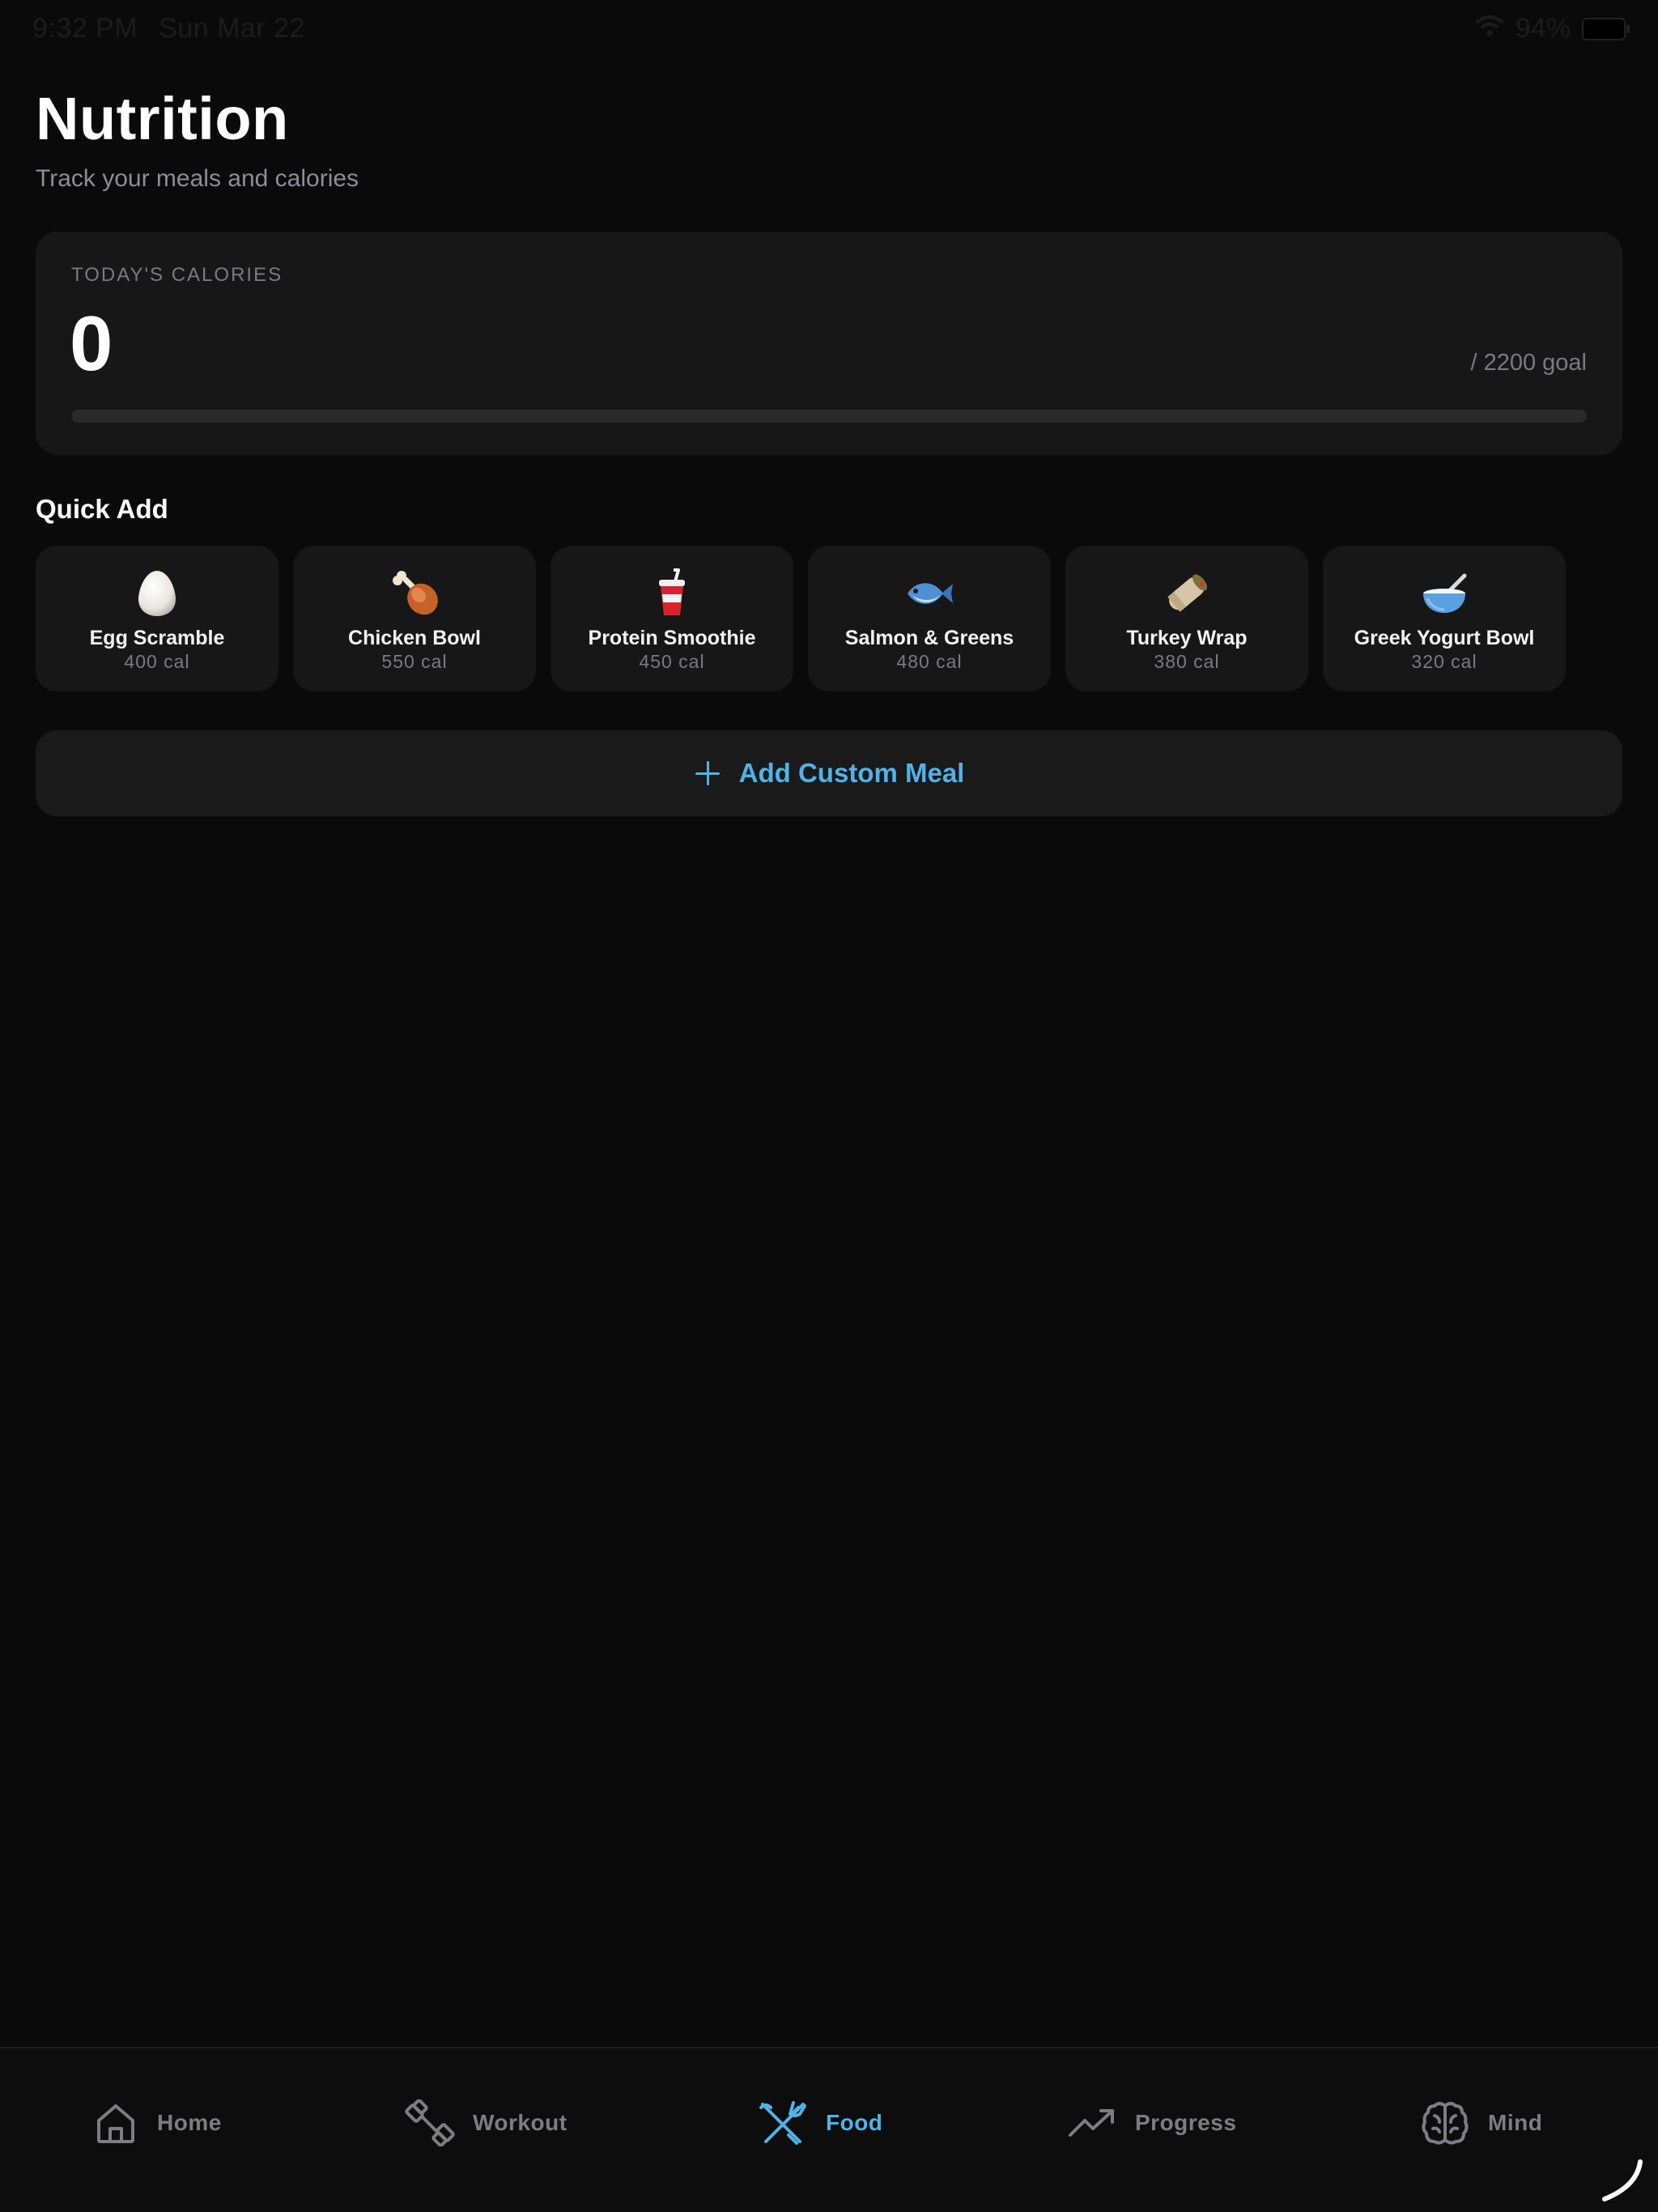  Describe the element at coordinates (1186, 2122) in the screenshot. I see `tab-label: Progress` at that location.